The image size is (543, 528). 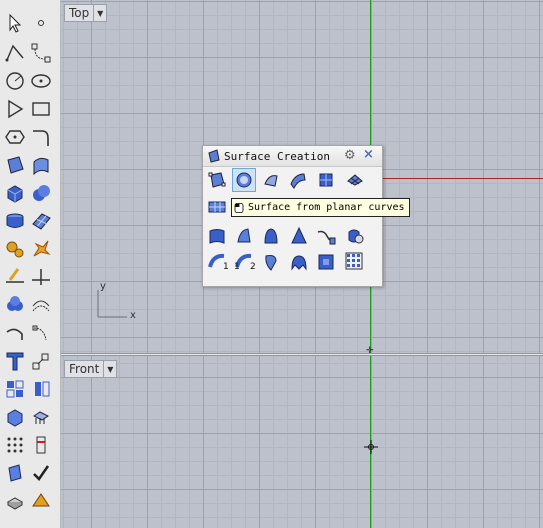 I want to click on mouse-icon, so click(x=239, y=207).